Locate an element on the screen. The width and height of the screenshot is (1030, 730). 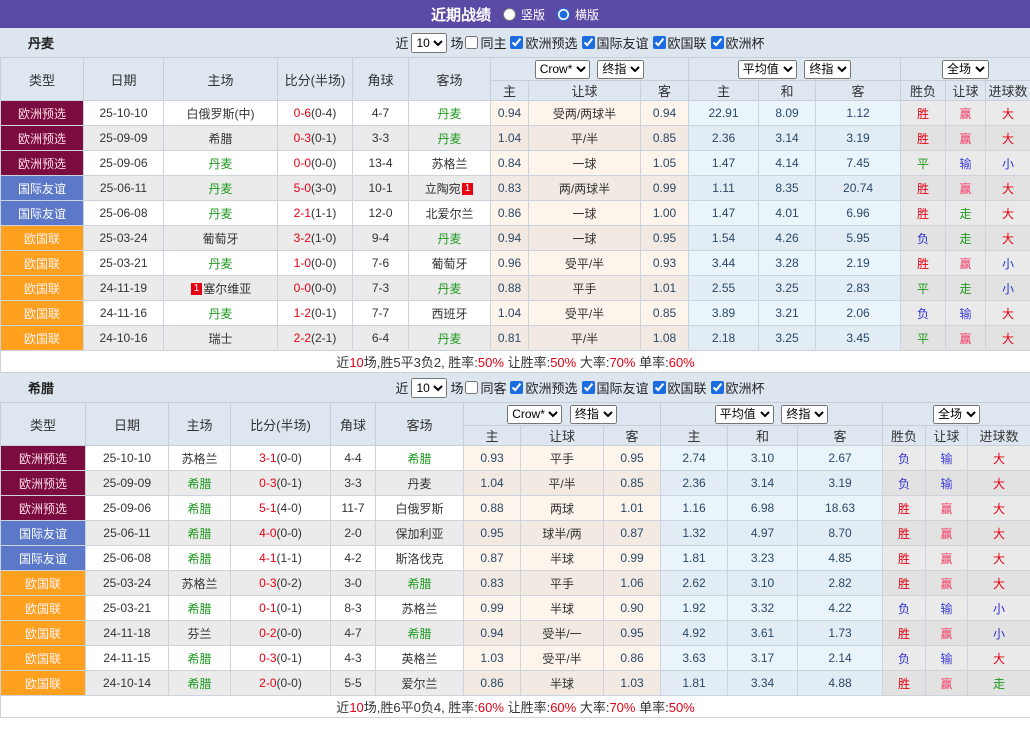
layout-option-horizontal: 横版 is located at coordinates (577, 14).